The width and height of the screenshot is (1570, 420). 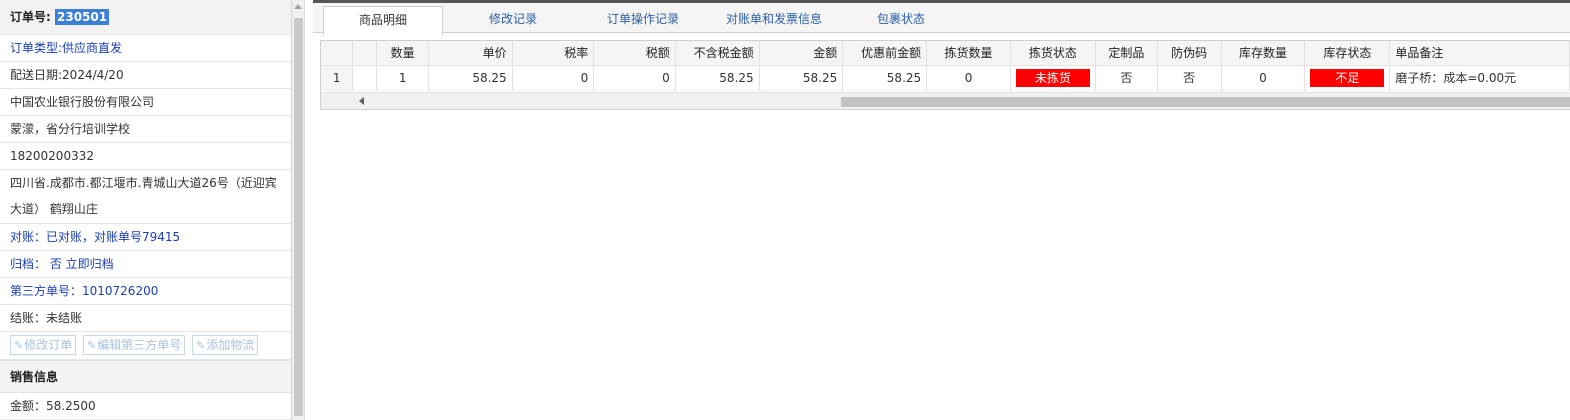 What do you see at coordinates (717, 53) in the screenshot?
I see `col-header-net-amount: 不含税金额` at bounding box center [717, 53].